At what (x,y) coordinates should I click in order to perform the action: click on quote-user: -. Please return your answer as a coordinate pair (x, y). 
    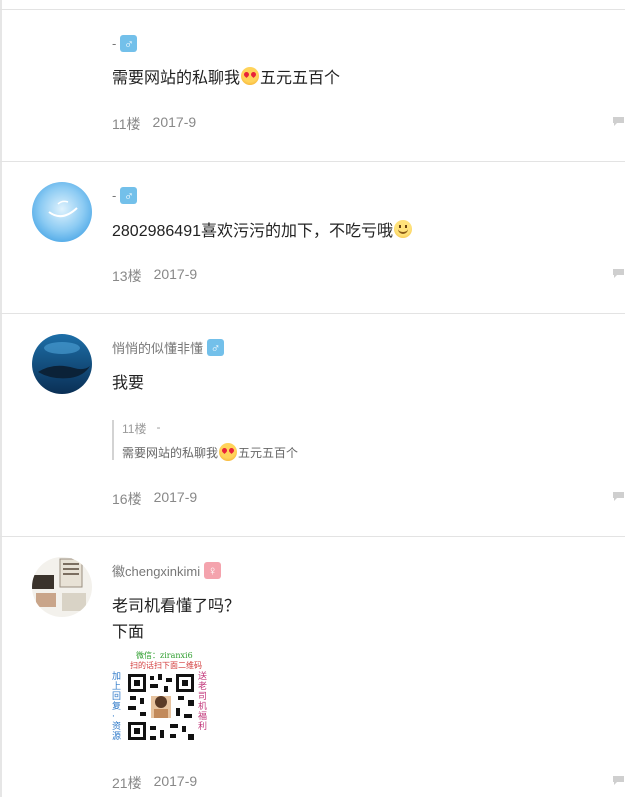
    Looking at the image, I should click on (158, 427).